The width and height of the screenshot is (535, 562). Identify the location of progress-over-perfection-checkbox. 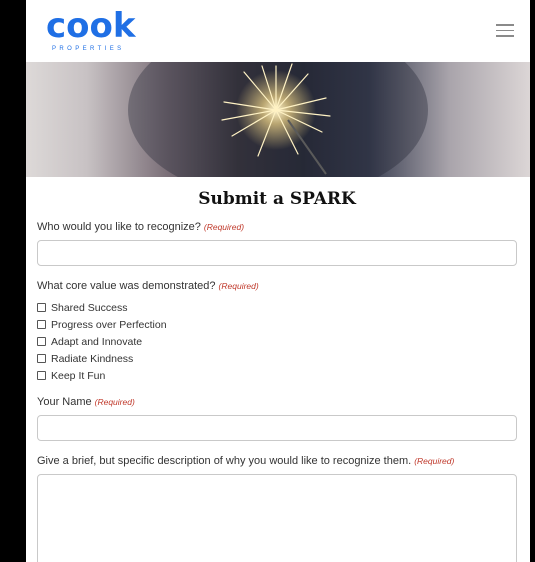
(41, 324).